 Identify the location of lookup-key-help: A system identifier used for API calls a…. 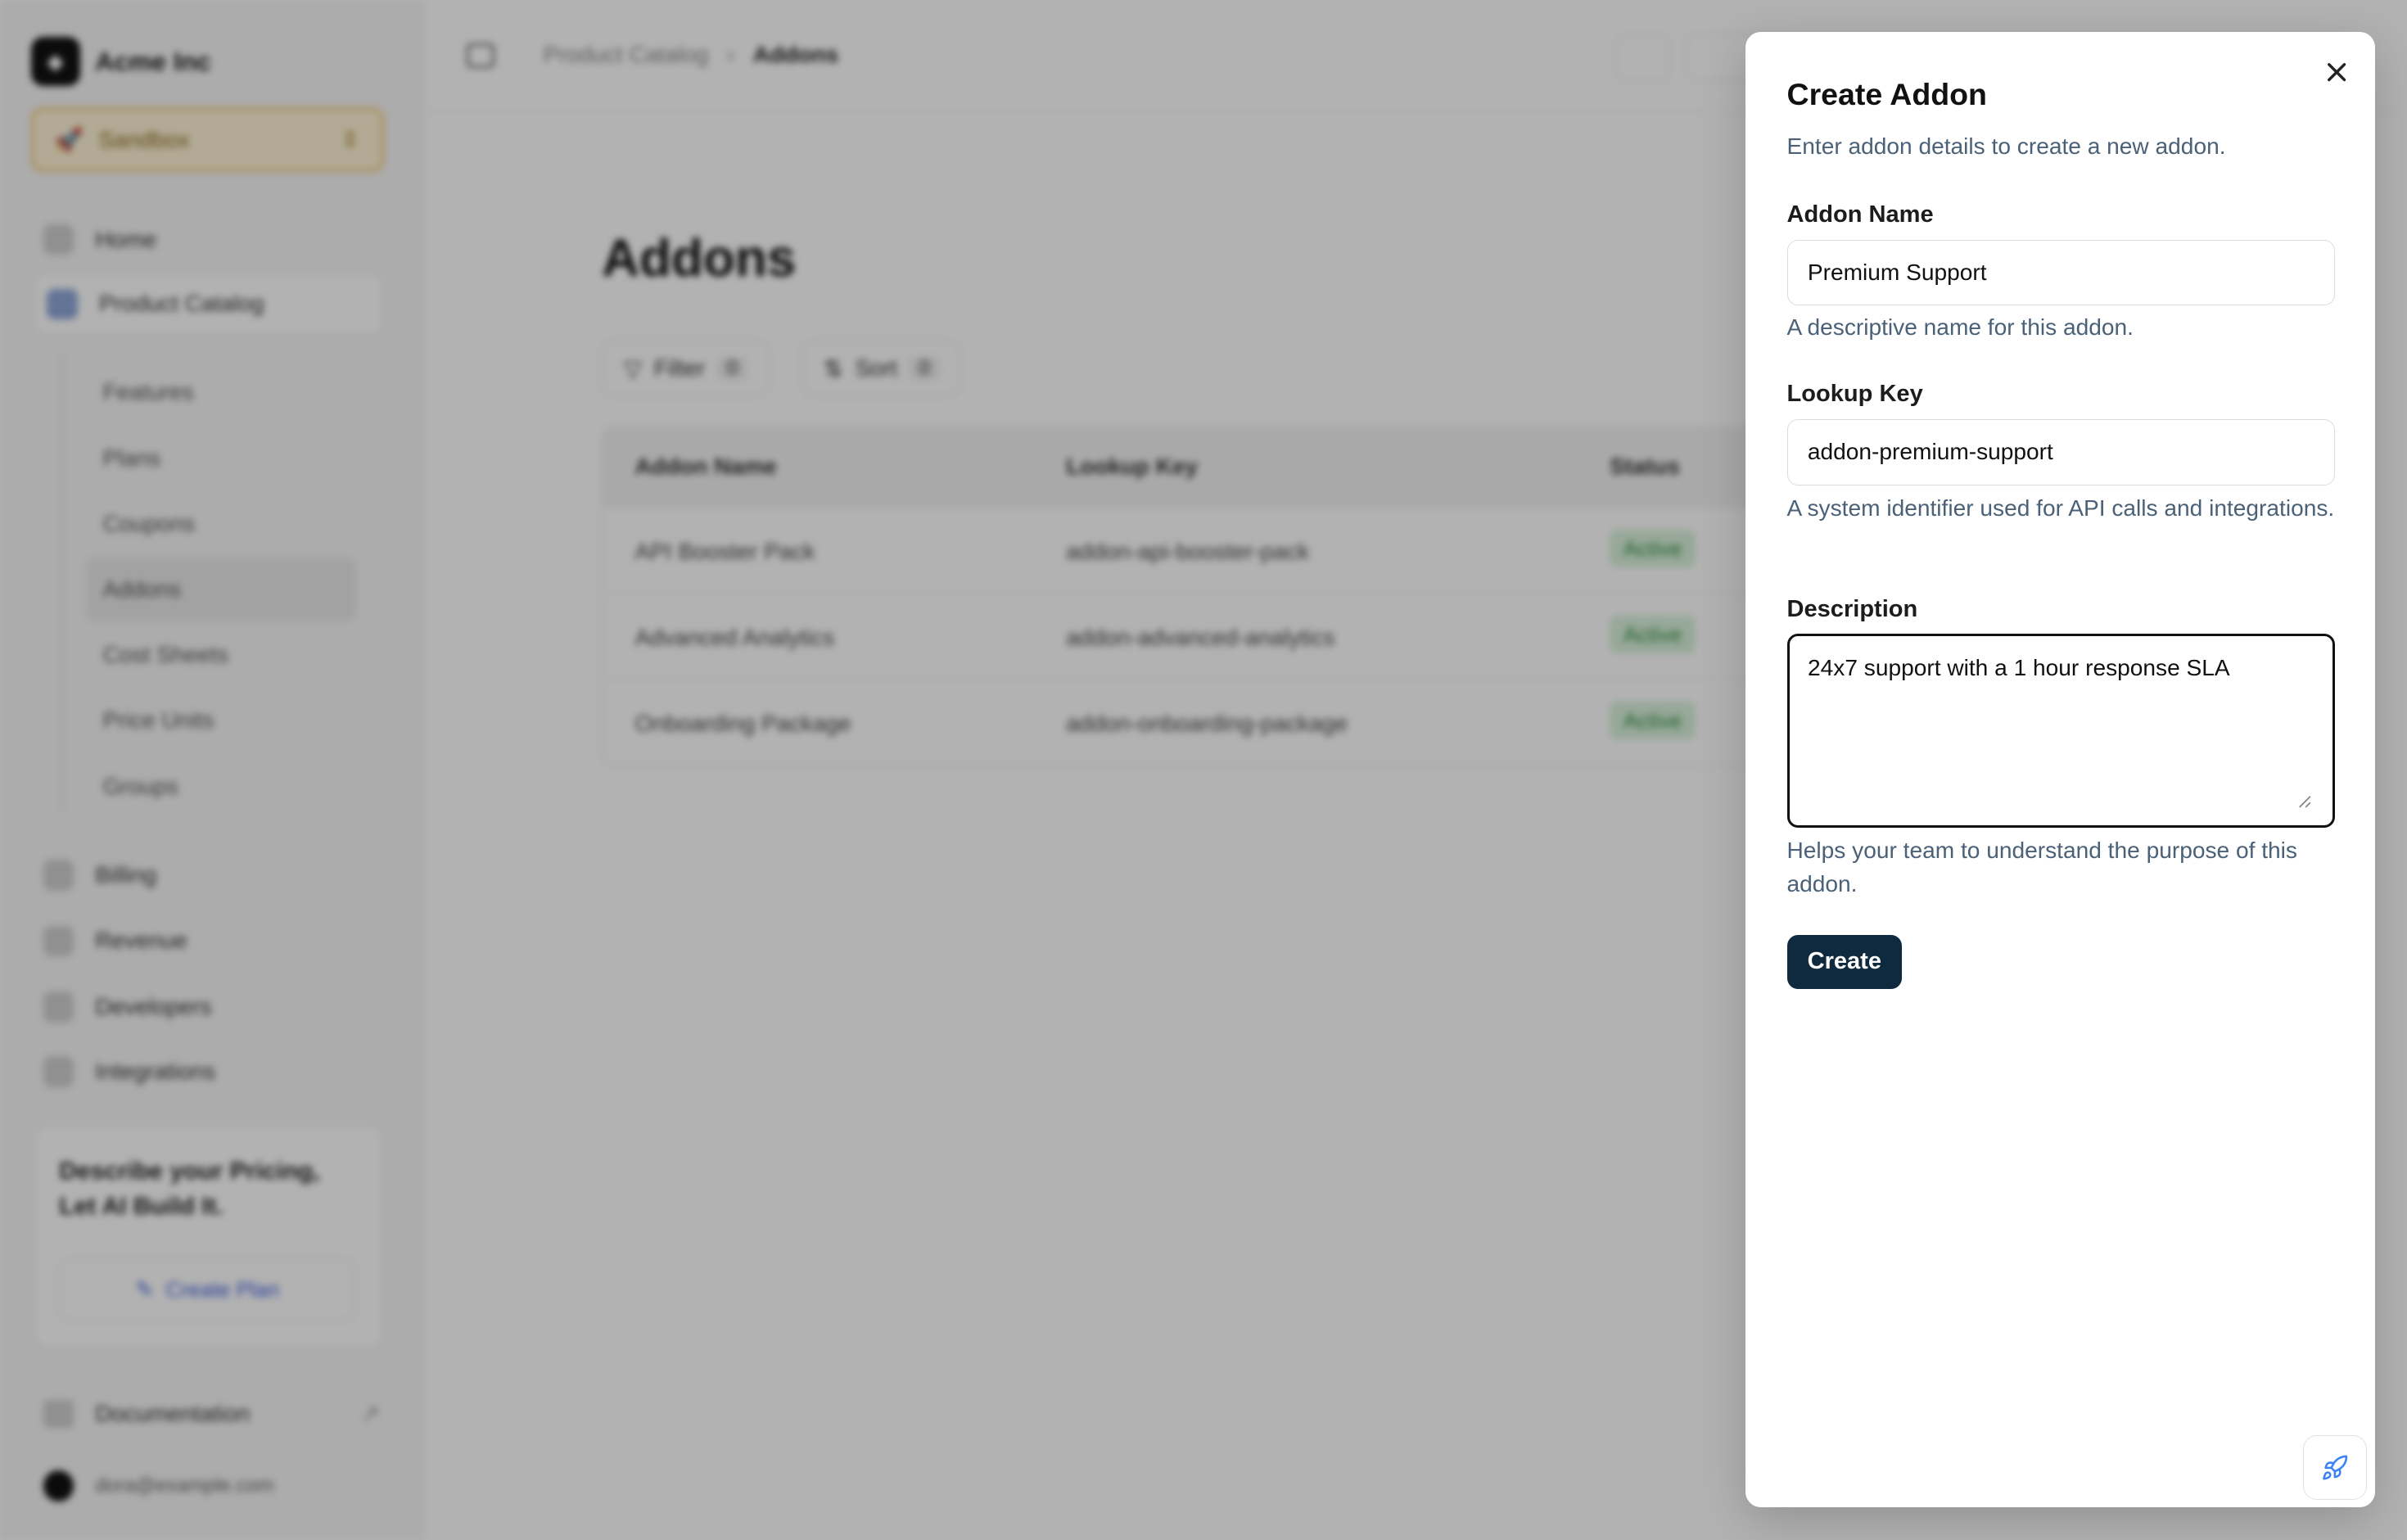
(2061, 508).